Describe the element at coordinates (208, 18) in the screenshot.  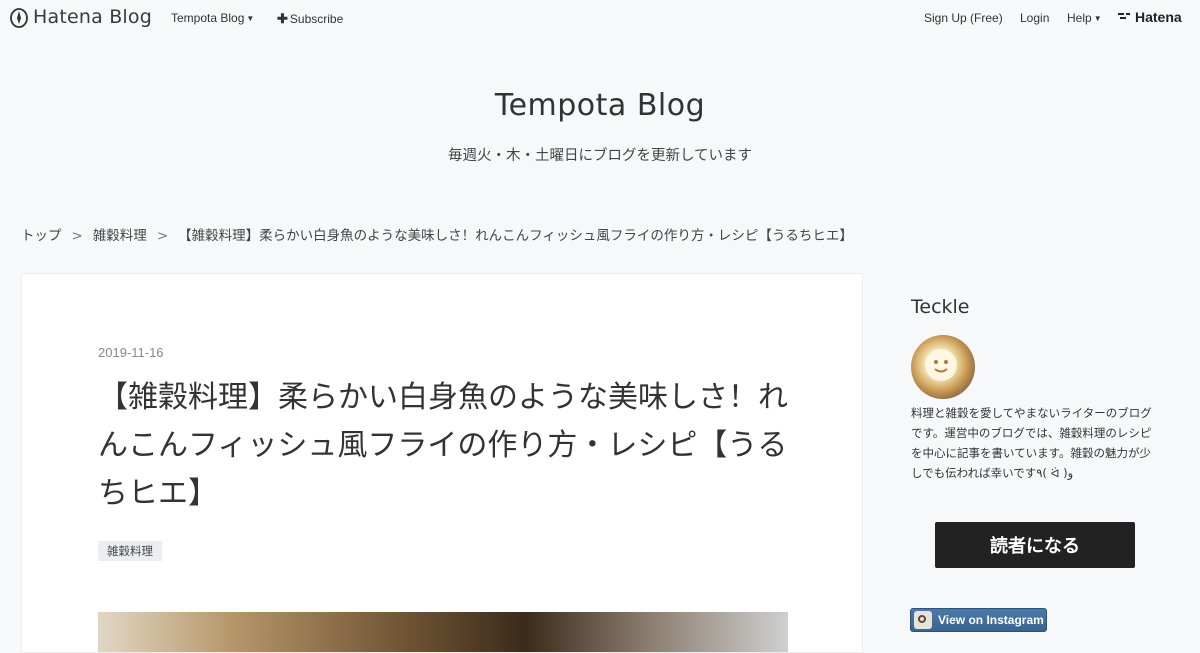
I see `blog-menu-label: Tempota Blog` at that location.